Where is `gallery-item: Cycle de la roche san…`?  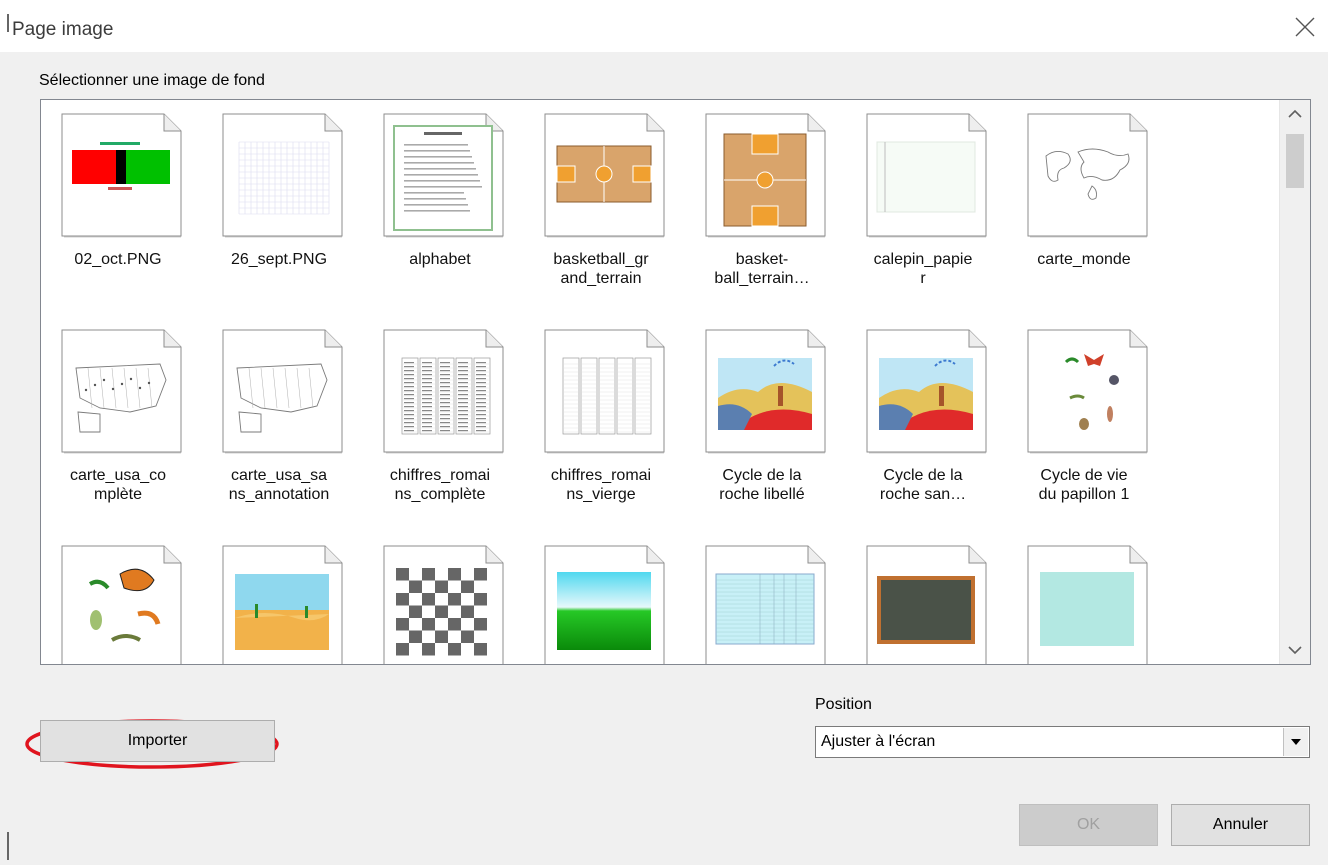 gallery-item: Cycle de la roche san… is located at coordinates (923, 423).